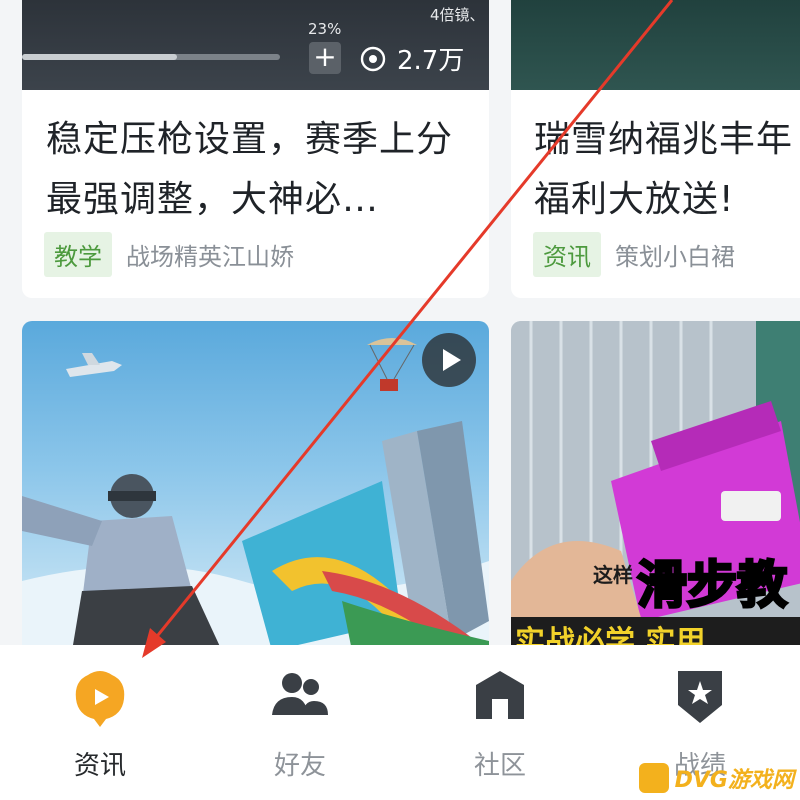  Describe the element at coordinates (299, 766) in the screenshot. I see `nav-label: 好友` at that location.